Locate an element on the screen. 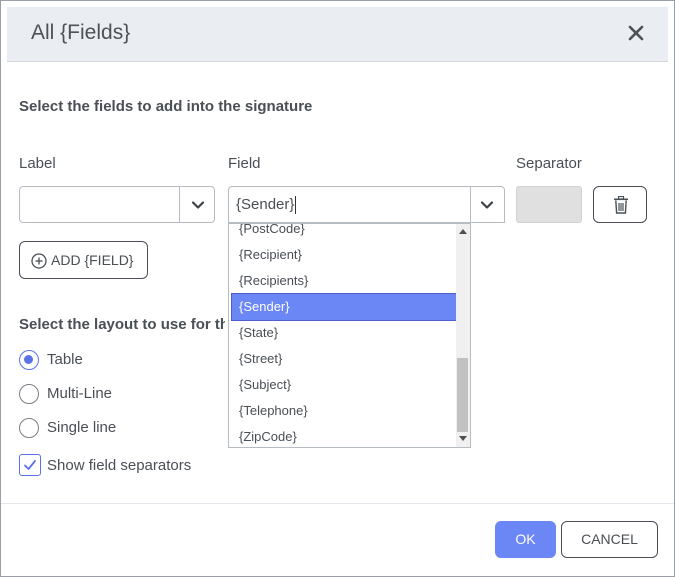  dropdown-option: {Recipients} is located at coordinates (344, 281).